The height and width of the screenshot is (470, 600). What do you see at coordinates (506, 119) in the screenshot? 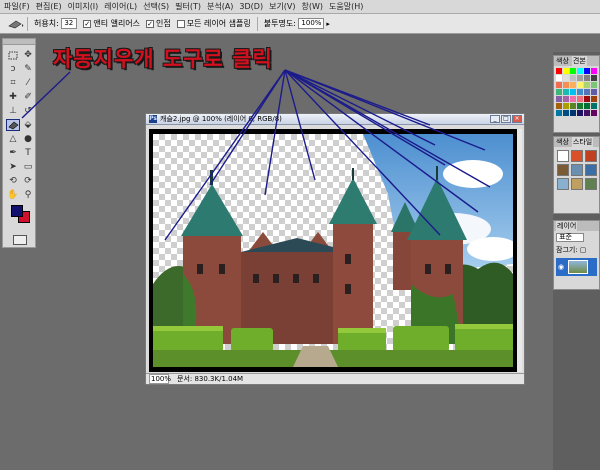
I see `maximize-button: □` at bounding box center [506, 119].